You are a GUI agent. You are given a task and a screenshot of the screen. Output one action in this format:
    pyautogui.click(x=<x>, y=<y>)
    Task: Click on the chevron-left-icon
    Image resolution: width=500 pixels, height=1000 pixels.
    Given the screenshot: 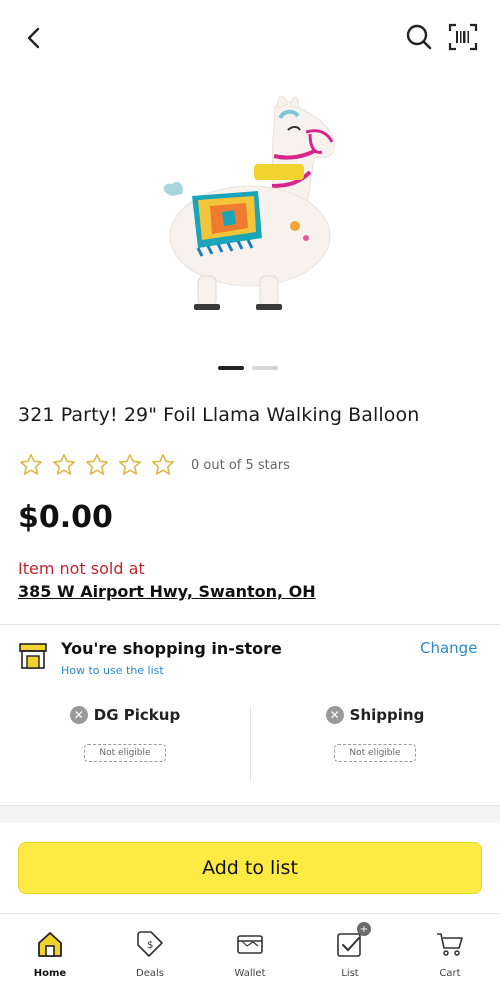 What is the action you would take?
    pyautogui.click(x=33, y=38)
    